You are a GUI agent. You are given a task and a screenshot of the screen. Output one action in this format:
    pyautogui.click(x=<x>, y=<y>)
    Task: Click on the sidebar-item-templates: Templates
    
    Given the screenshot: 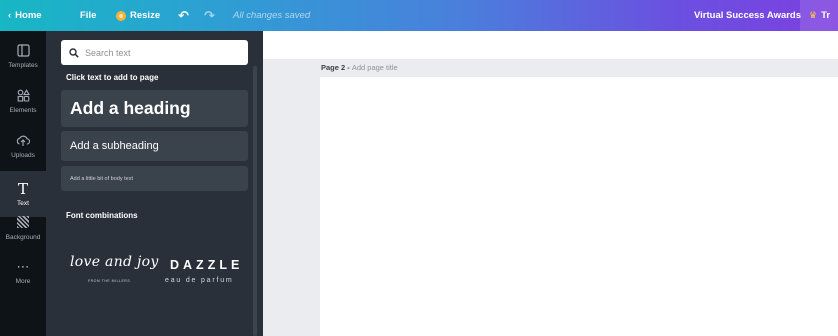 What is the action you would take?
    pyautogui.click(x=23, y=56)
    